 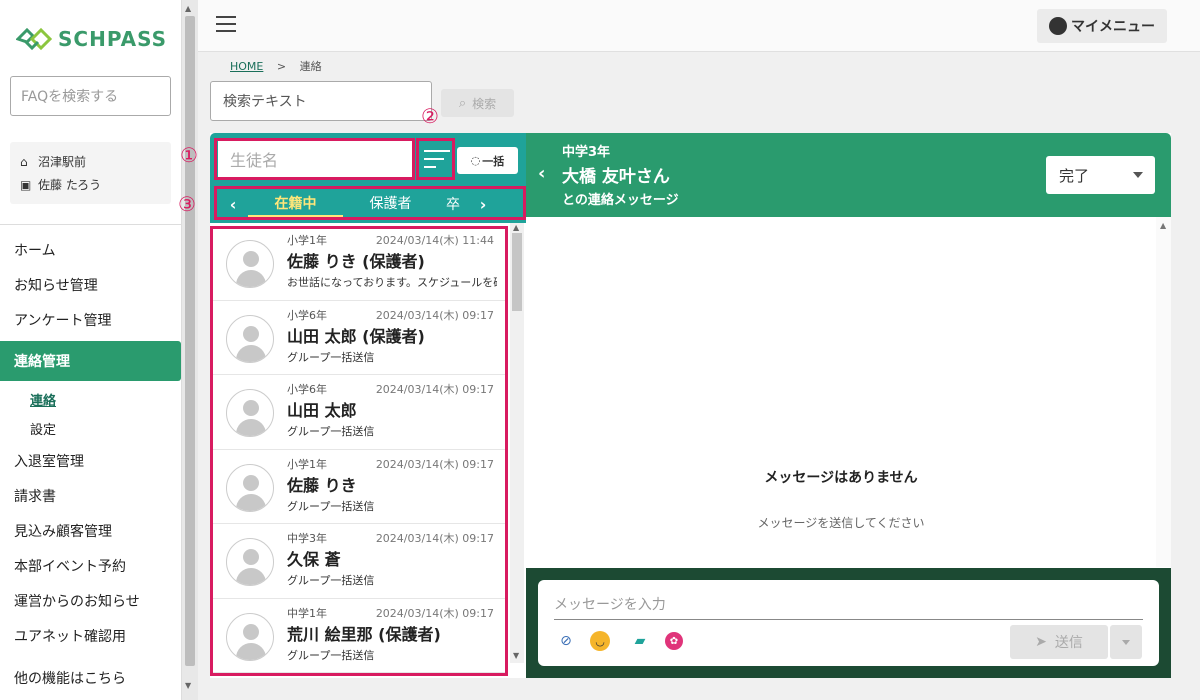 What do you see at coordinates (674, 641) in the screenshot?
I see `sticker-icon: ✿` at bounding box center [674, 641].